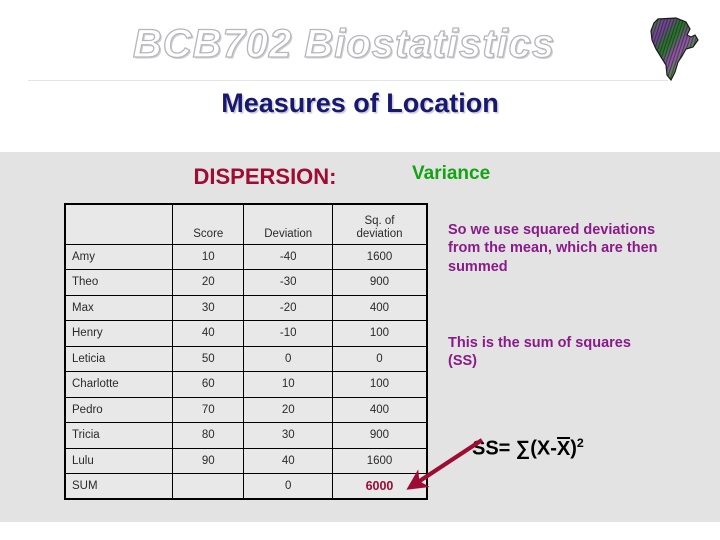 The image size is (720, 540). Describe the element at coordinates (288, 409) in the screenshot. I see `cell-deviation: 20` at that location.